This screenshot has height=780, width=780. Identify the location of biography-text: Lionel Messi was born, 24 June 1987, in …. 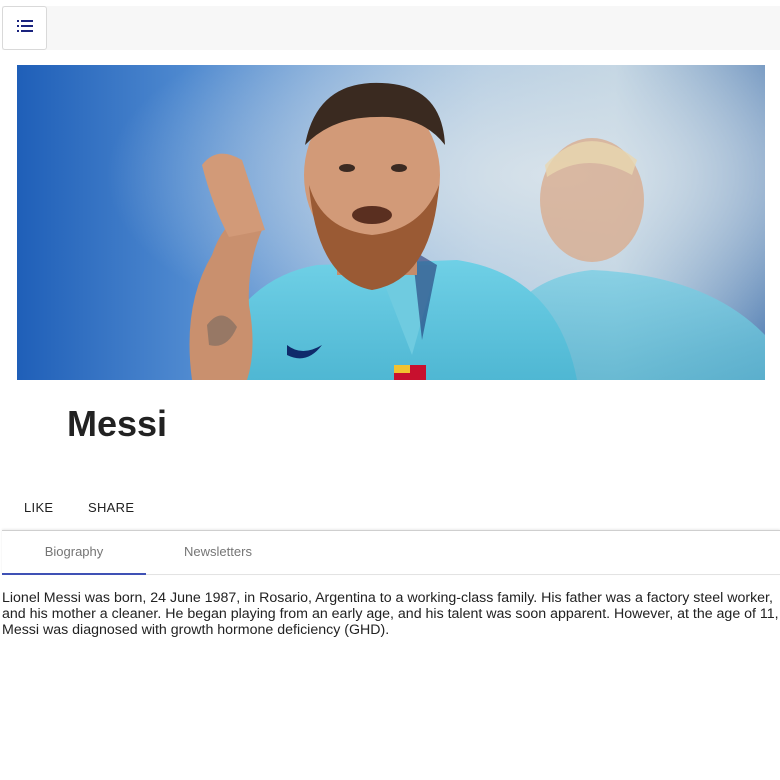
(390, 614).